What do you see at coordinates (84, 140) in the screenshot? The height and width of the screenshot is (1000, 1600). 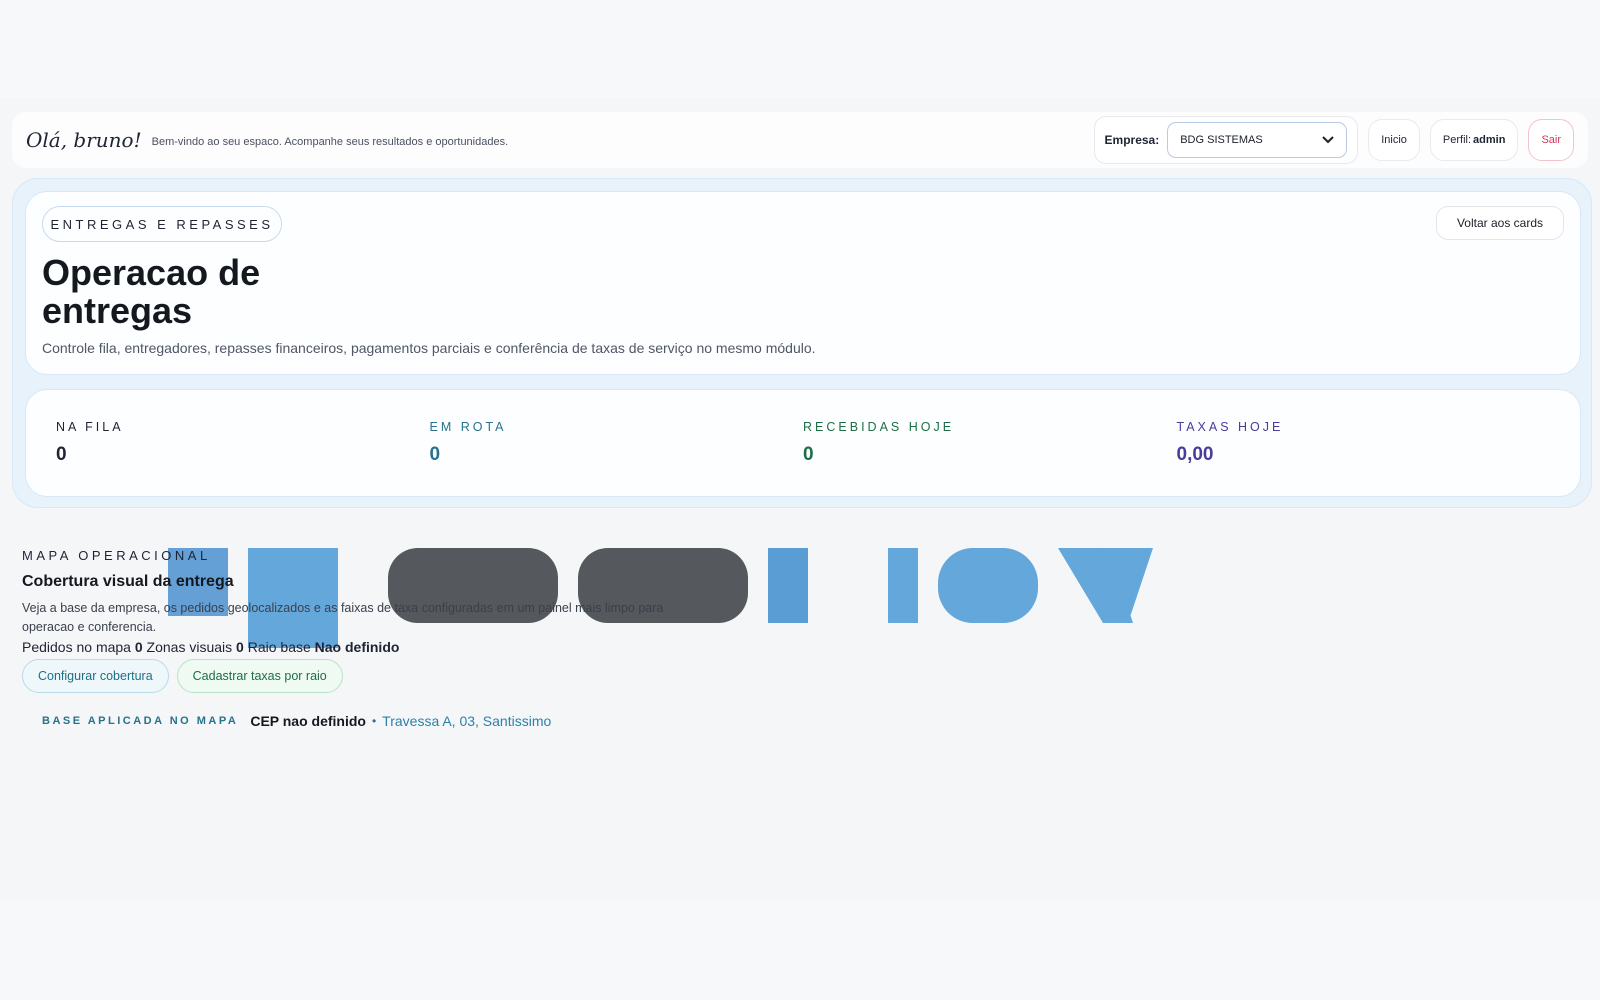 I see `greeting: Olá, bruno!` at bounding box center [84, 140].